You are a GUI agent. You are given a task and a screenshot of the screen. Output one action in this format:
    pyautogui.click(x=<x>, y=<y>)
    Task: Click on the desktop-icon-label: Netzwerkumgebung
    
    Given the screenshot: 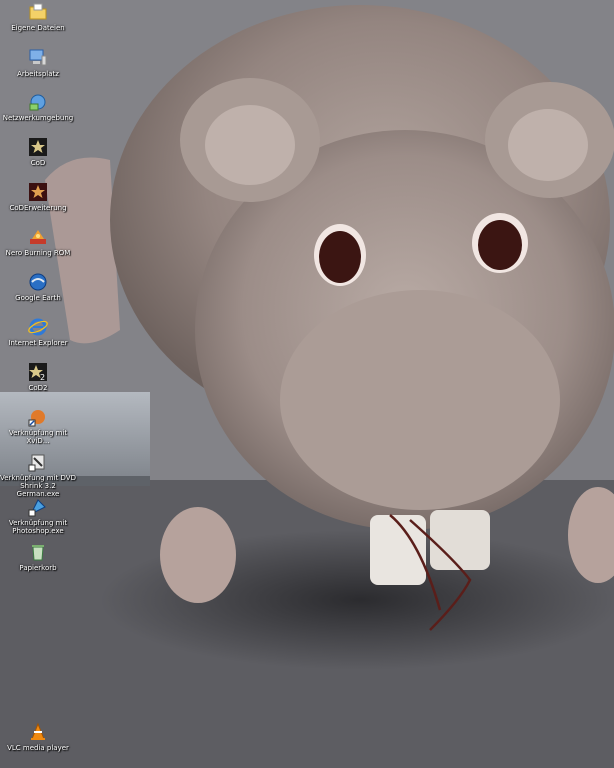 What is the action you would take?
    pyautogui.click(x=38, y=118)
    